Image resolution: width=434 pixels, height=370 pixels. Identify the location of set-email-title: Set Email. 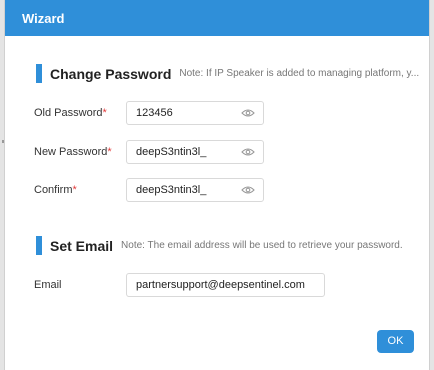
(82, 245).